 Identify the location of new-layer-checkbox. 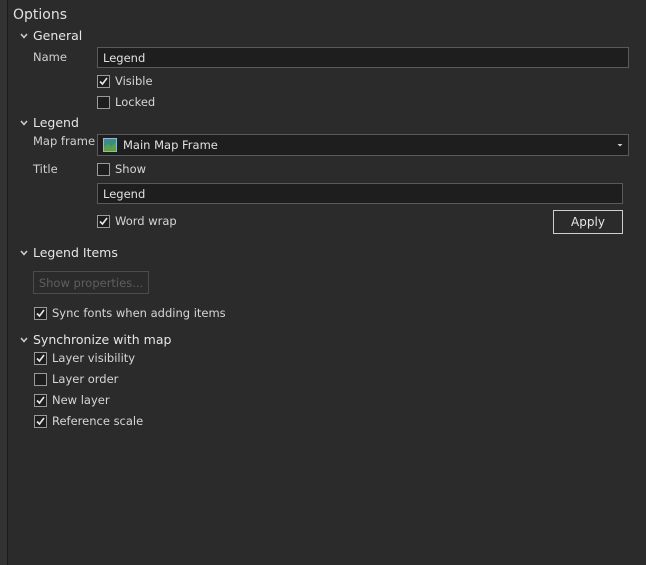
(40, 400).